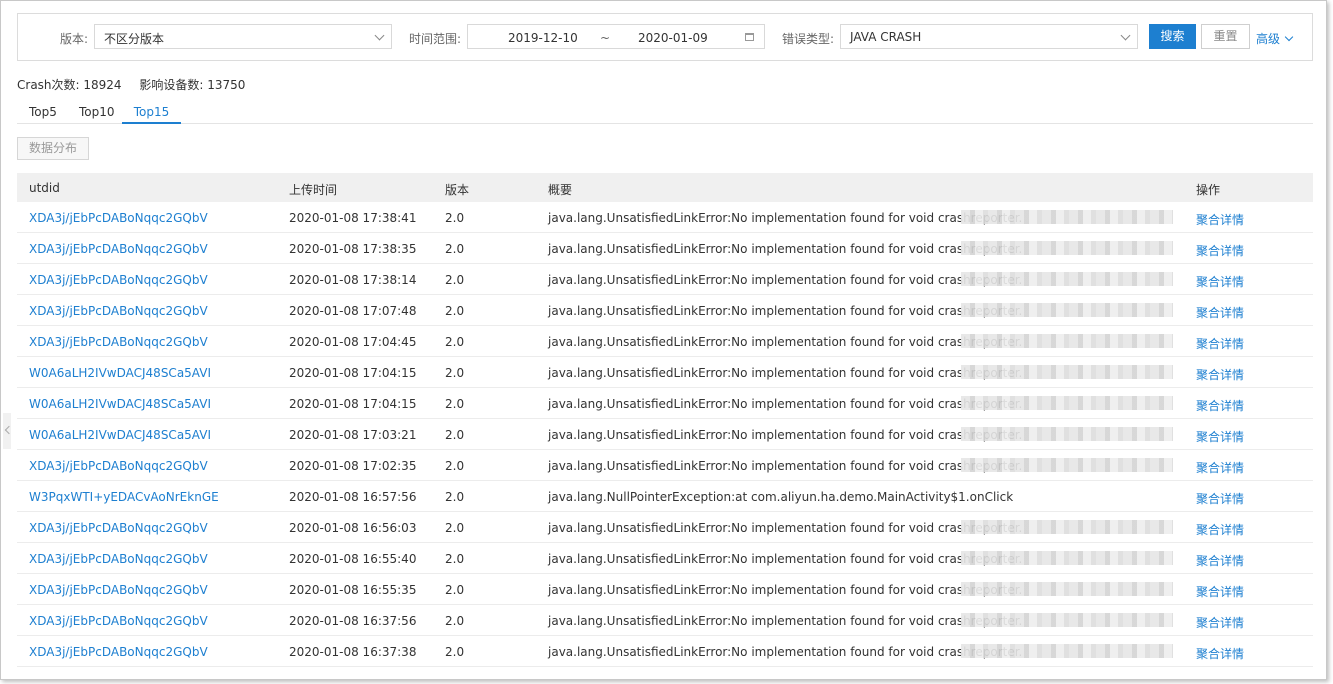 The image size is (1333, 684). Describe the element at coordinates (43, 114) in the screenshot. I see `tab-top5: Top5` at that location.